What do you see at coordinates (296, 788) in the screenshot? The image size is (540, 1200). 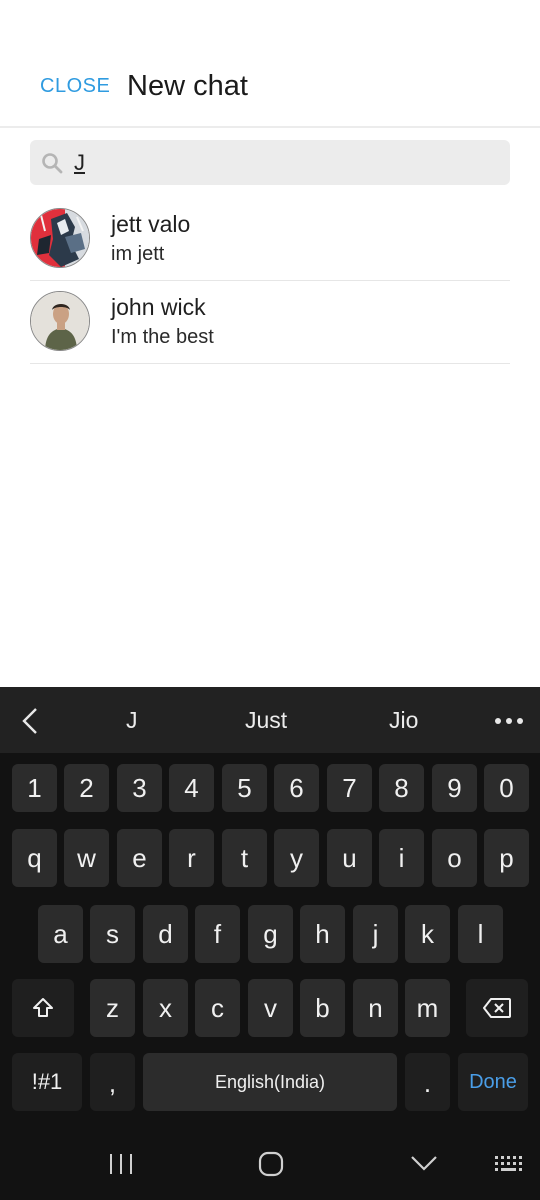 I see `key-6: 6` at bounding box center [296, 788].